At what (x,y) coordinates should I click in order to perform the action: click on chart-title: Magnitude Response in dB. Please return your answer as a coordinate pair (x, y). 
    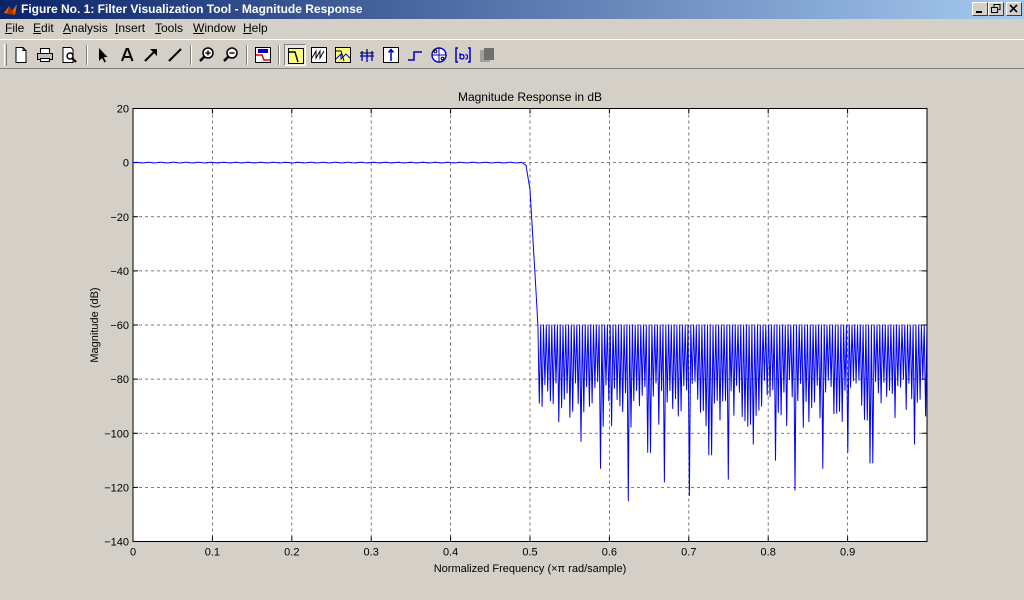
    Looking at the image, I should click on (530, 97).